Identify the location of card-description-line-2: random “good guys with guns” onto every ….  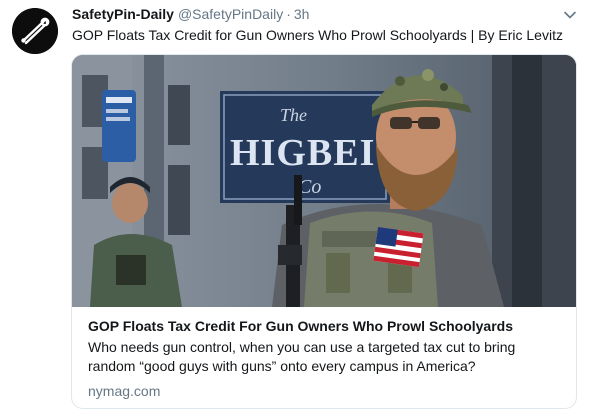
(282, 366).